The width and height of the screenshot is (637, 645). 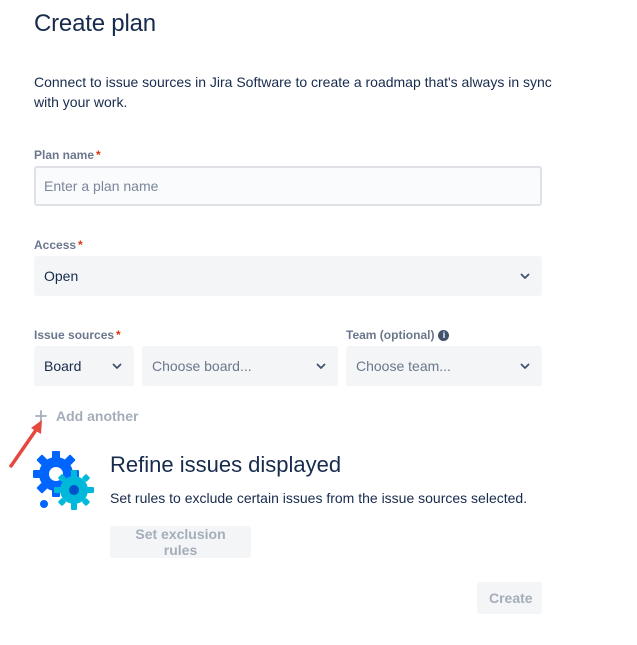 I want to click on team-label: Team (optional) i, so click(x=398, y=335).